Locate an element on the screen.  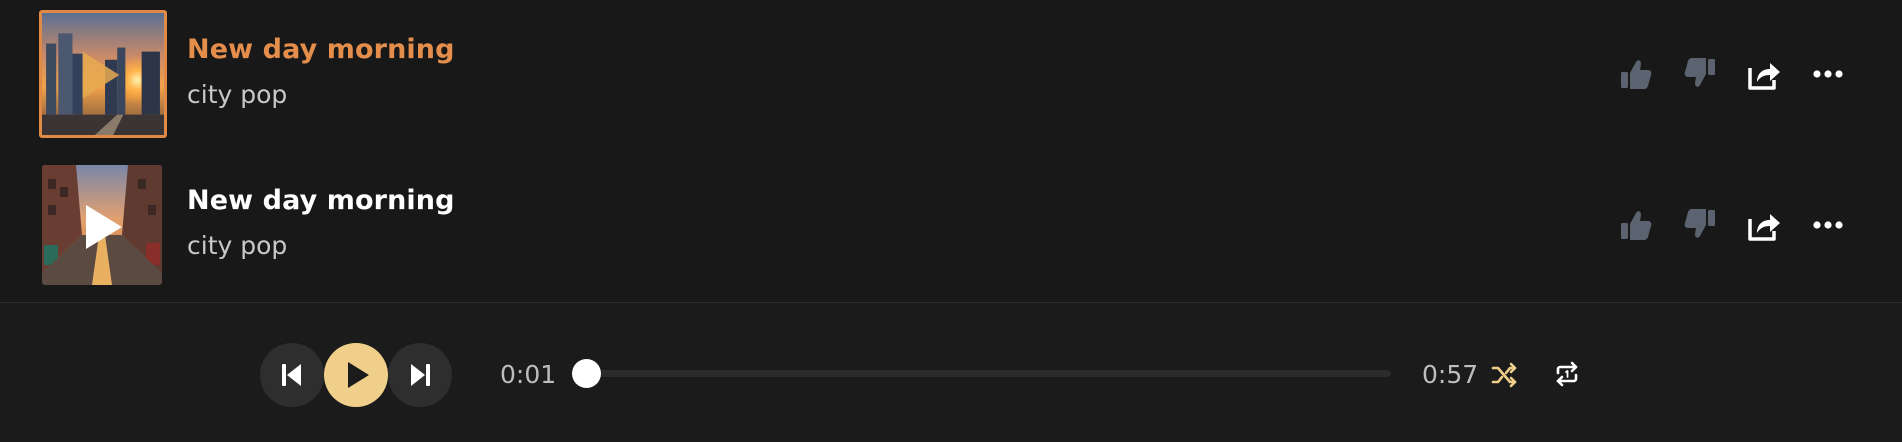
shuffle-button is located at coordinates (1504, 375).